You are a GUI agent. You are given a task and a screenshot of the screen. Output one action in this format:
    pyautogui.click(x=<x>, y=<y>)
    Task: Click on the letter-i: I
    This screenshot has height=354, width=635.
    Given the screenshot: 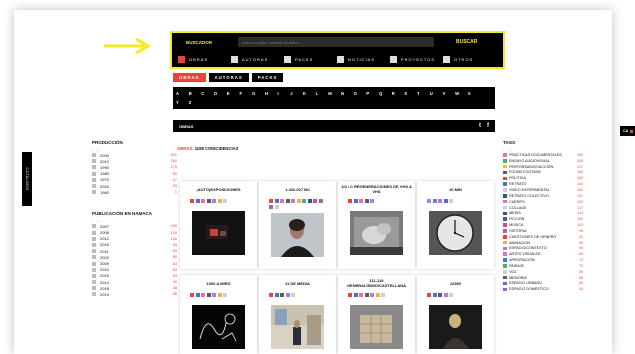 What is the action you would take?
    pyautogui.click(x=284, y=93)
    